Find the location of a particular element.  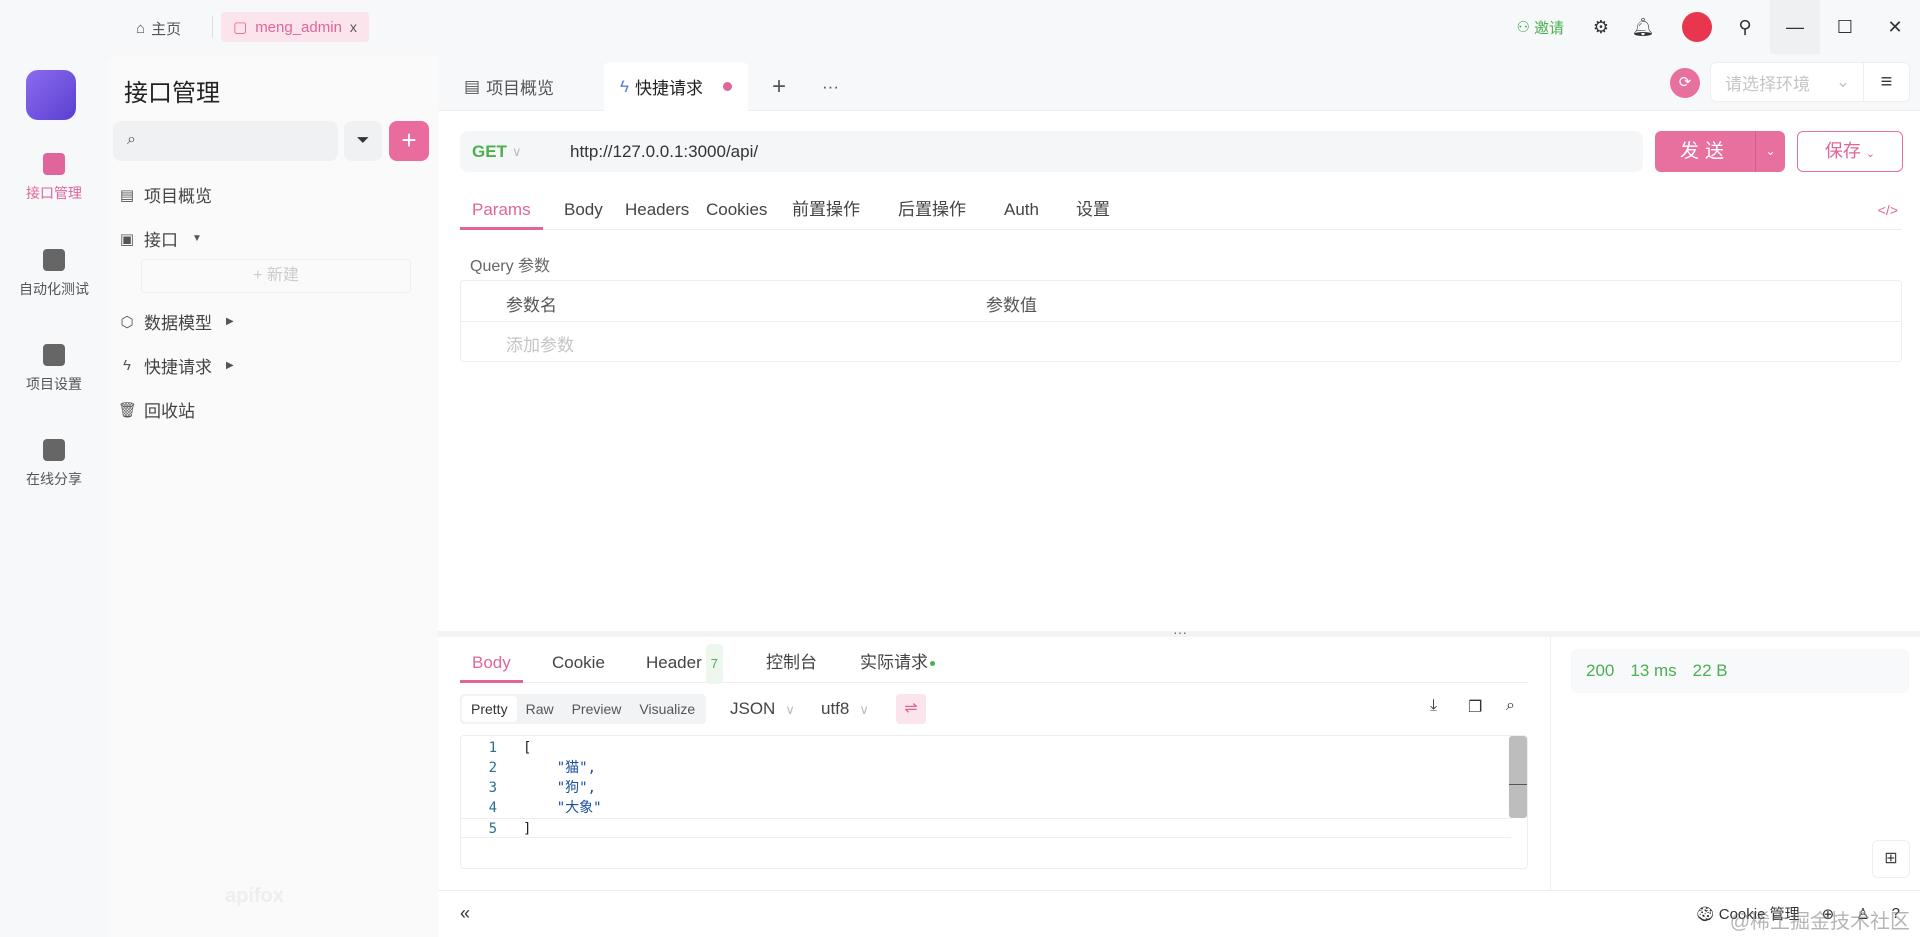

code-line: 5] is located at coordinates (986, 828).